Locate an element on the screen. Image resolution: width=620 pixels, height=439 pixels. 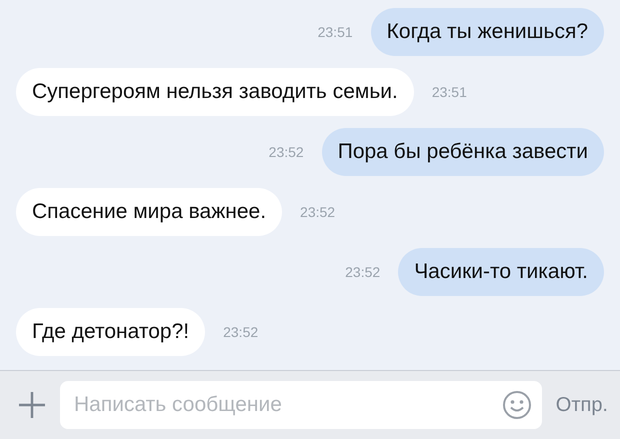
message-bubble: Супергероям нельзя заводить семьи. is located at coordinates (215, 92).